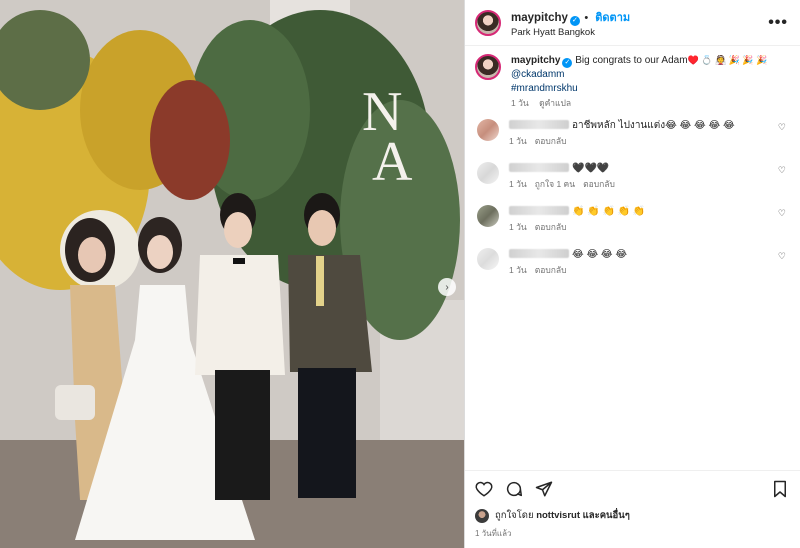 The image size is (800, 548). Describe the element at coordinates (535, 60) in the screenshot. I see `caption-username: maypitchy` at that location.